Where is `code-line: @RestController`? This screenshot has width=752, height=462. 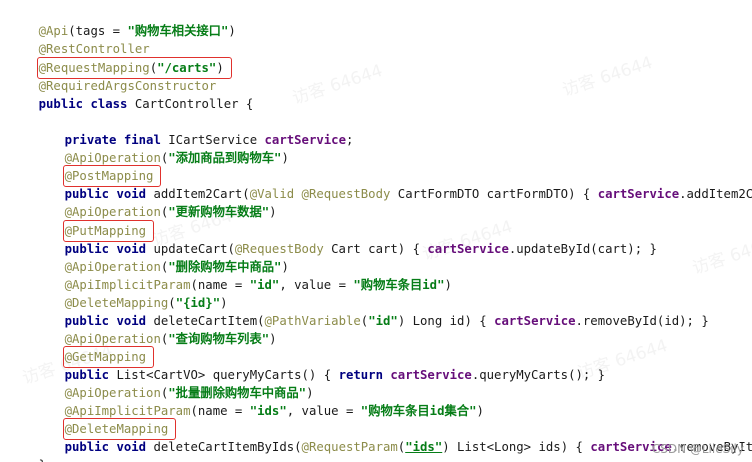
code-line: @RestController is located at coordinates (79, 39).